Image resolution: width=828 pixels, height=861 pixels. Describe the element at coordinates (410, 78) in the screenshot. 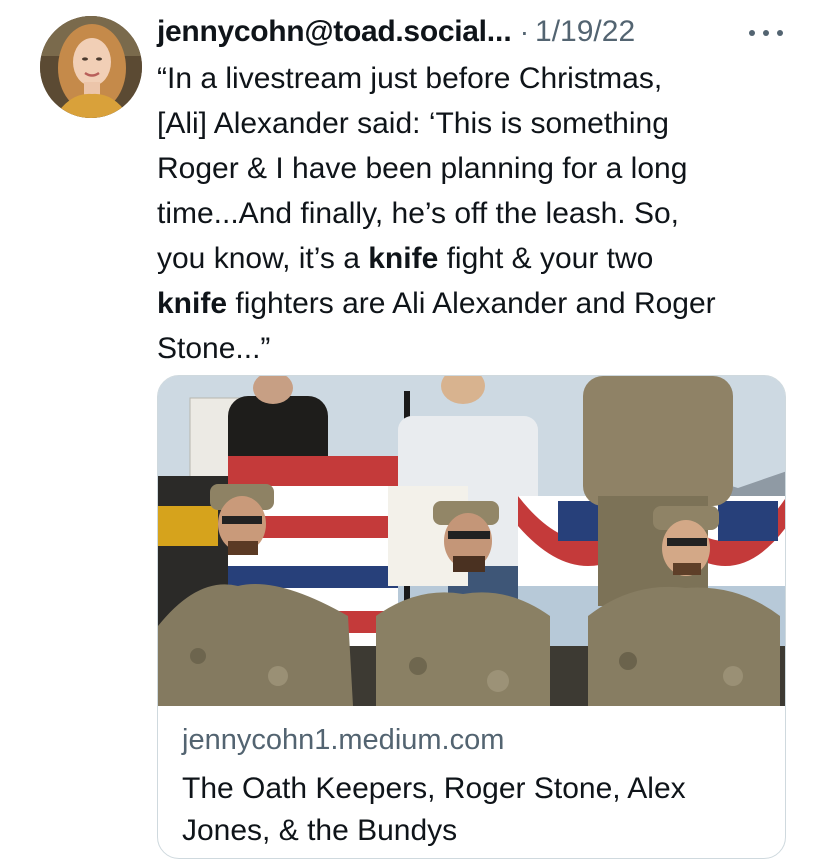

I see `tweet-text-line: “In a livestream just before Christmas,` at that location.